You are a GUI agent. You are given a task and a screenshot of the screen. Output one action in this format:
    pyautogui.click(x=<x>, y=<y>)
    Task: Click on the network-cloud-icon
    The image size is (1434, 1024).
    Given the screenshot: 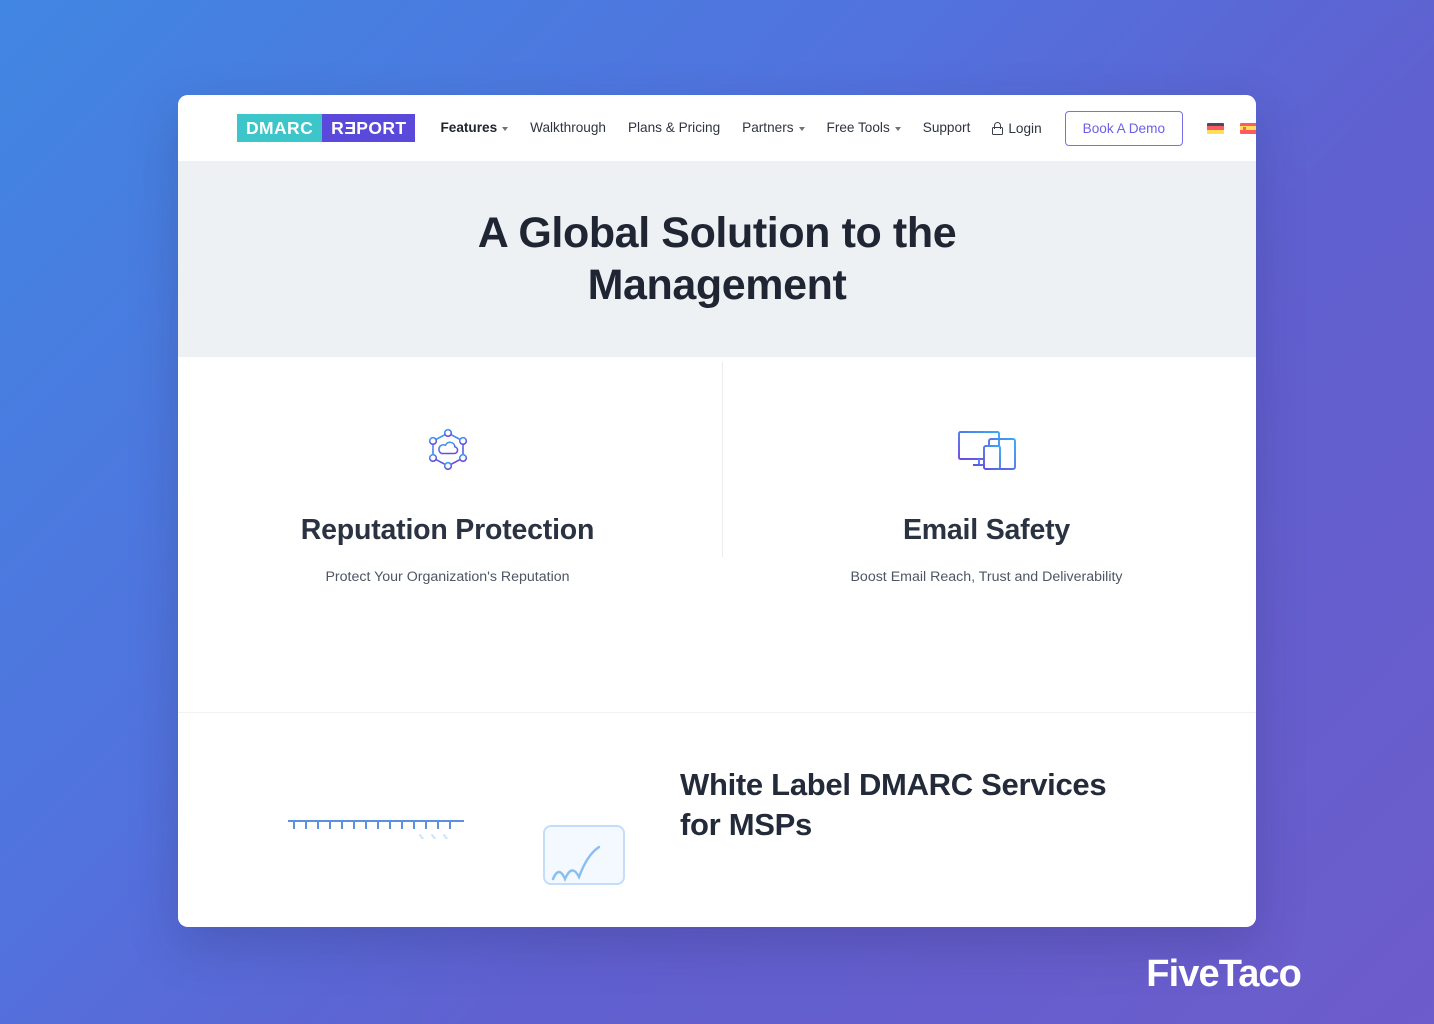 What is the action you would take?
    pyautogui.click(x=448, y=450)
    